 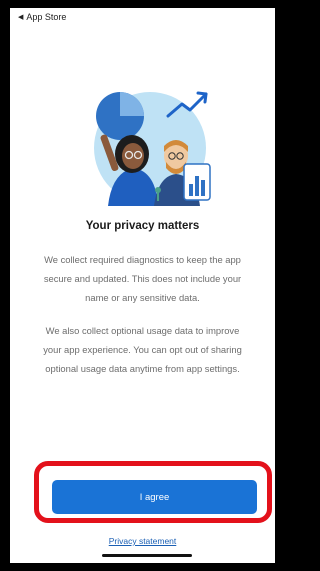 I want to click on clipboard-chart-icon, so click(x=197, y=182).